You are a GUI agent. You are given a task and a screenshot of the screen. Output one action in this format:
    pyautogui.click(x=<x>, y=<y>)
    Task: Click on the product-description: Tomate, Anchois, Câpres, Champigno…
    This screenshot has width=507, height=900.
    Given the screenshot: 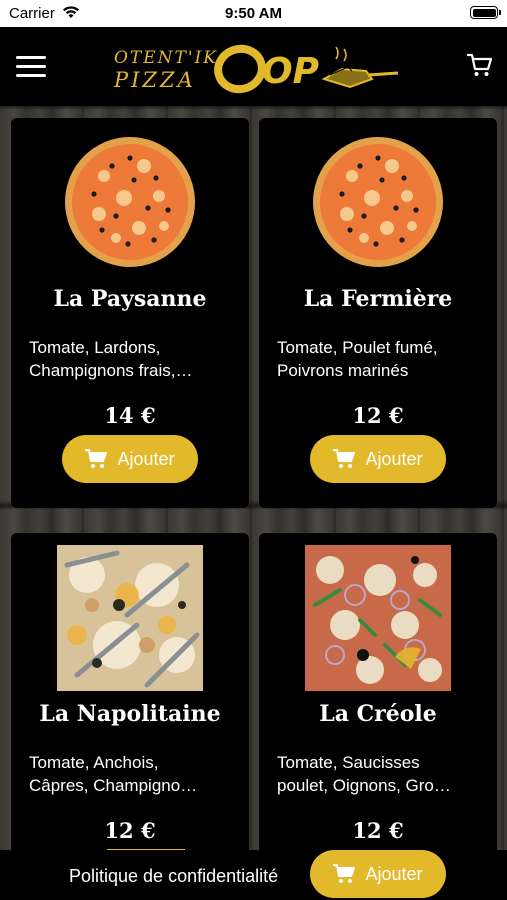 What is the action you would take?
    pyautogui.click(x=113, y=774)
    